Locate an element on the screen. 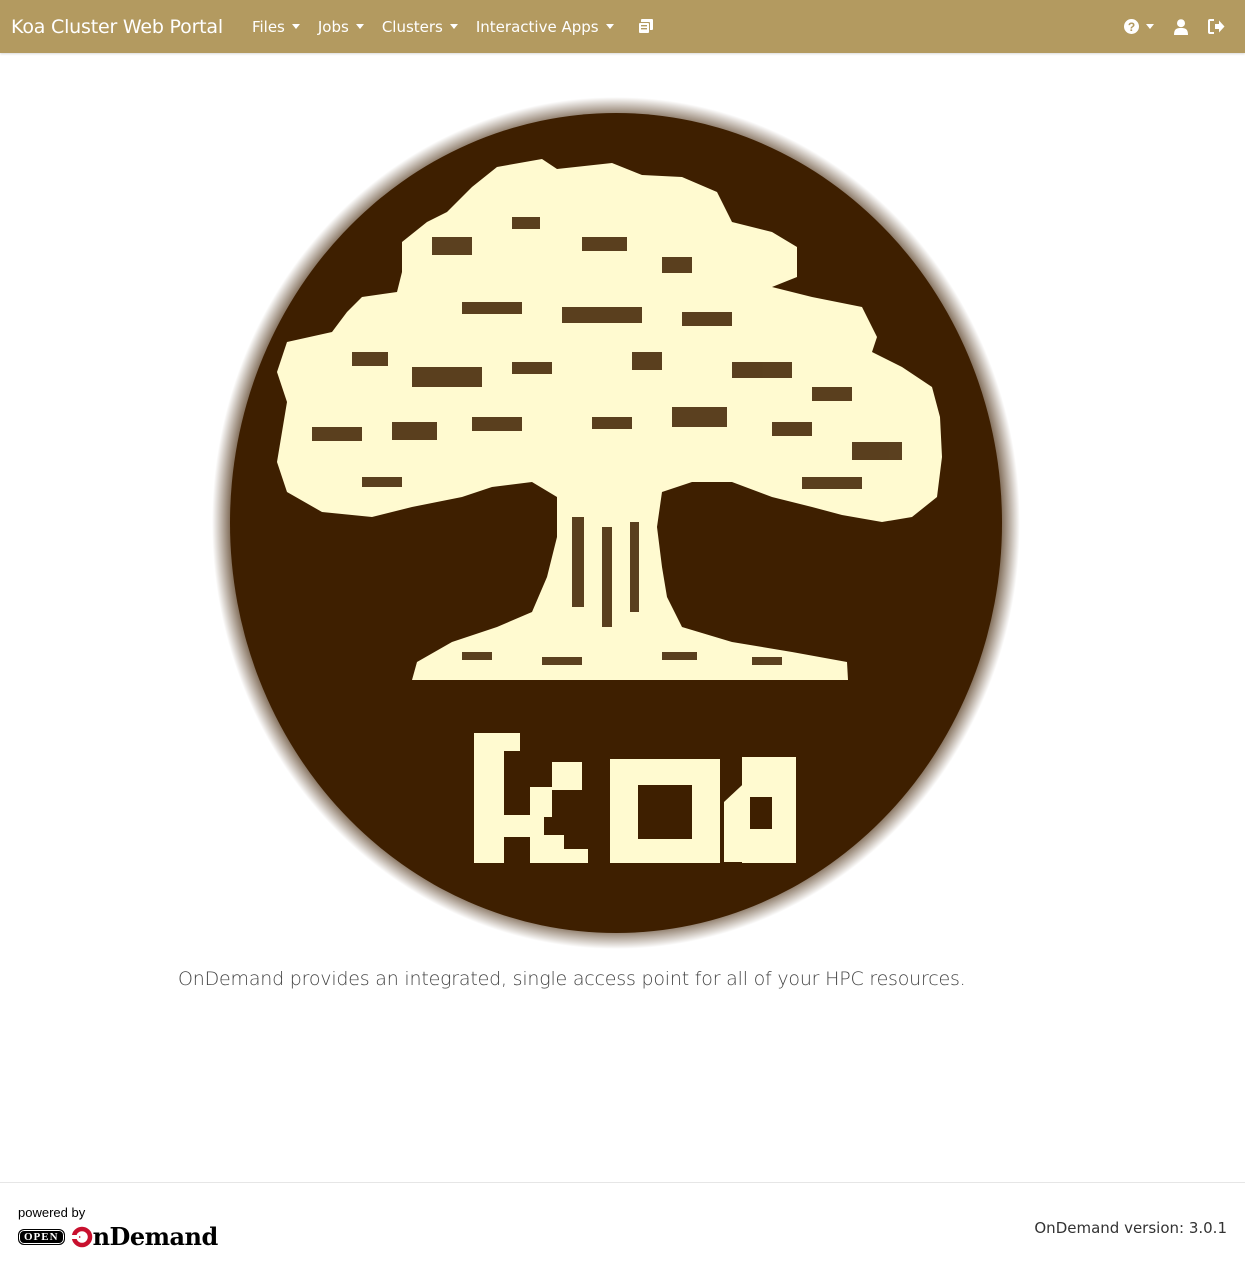  open-ondemand-logo: OPEN nDemand is located at coordinates (118, 1236).